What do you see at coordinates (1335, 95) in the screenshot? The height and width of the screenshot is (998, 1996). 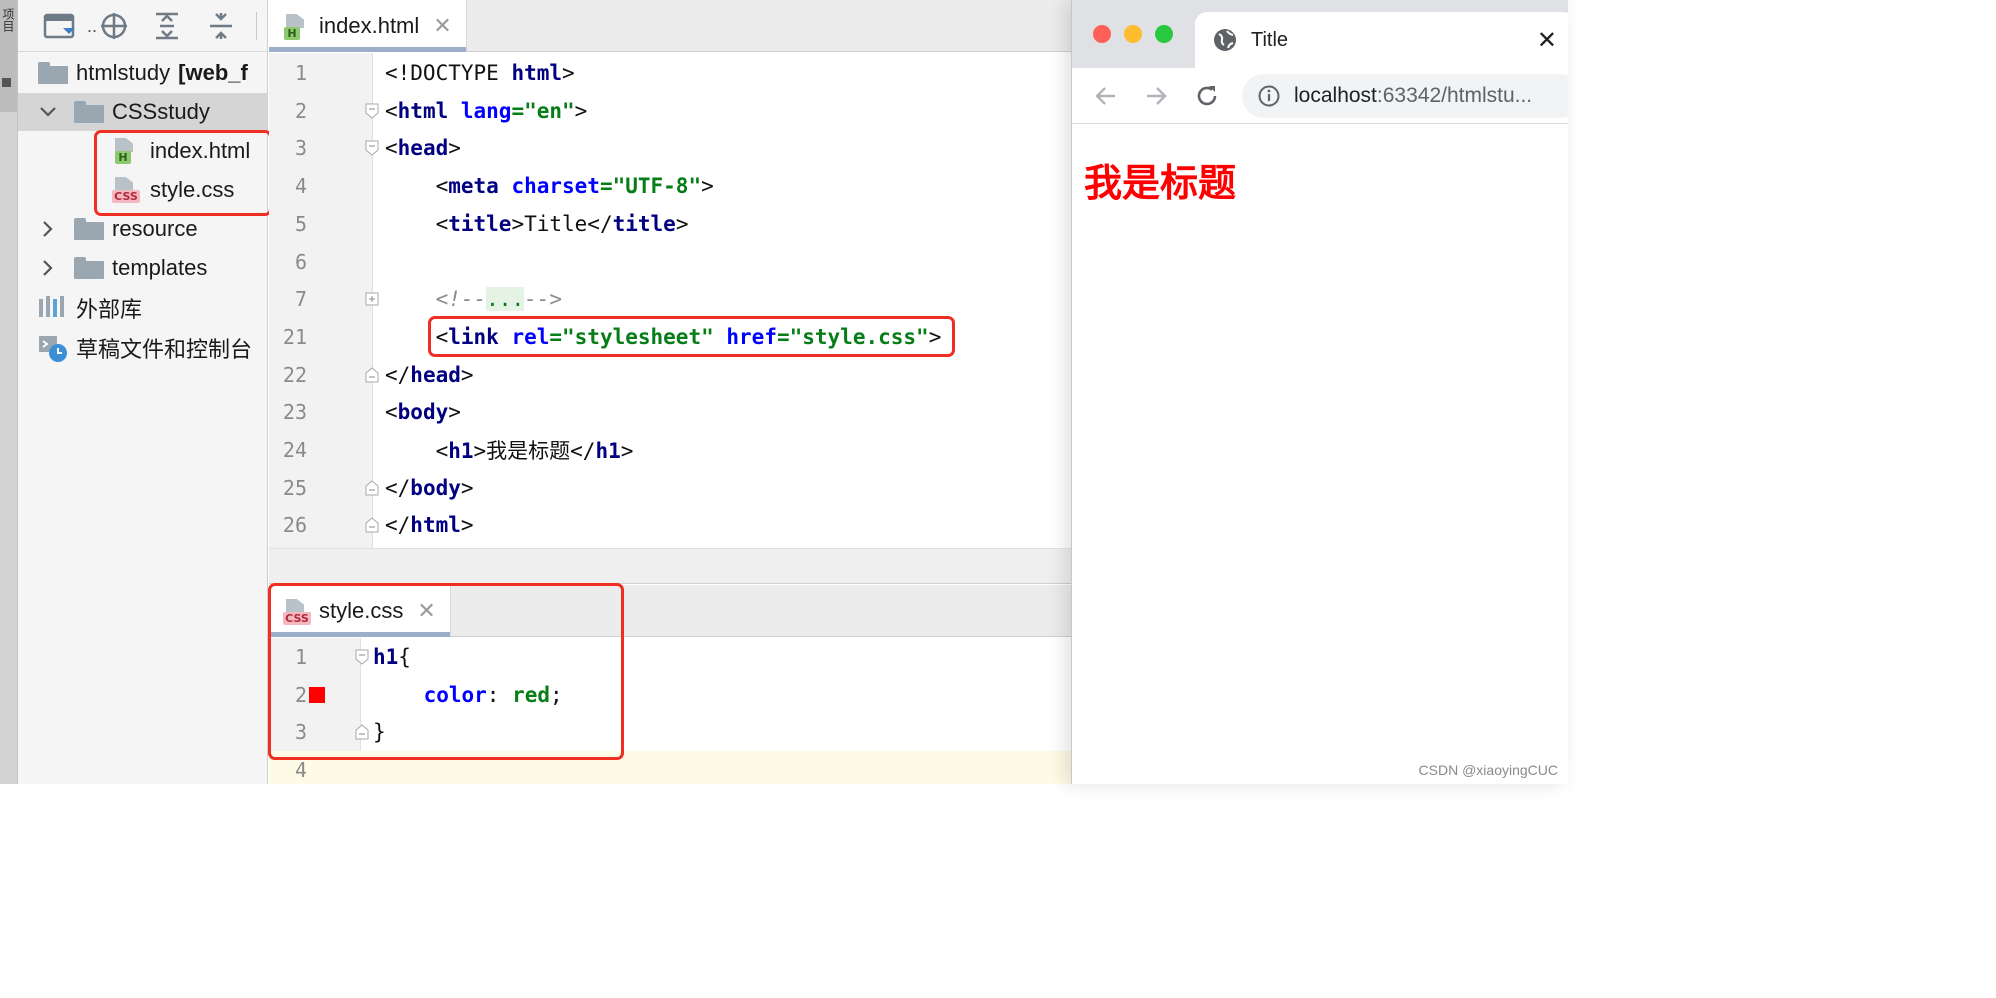 I see `url-host: localhost` at bounding box center [1335, 95].